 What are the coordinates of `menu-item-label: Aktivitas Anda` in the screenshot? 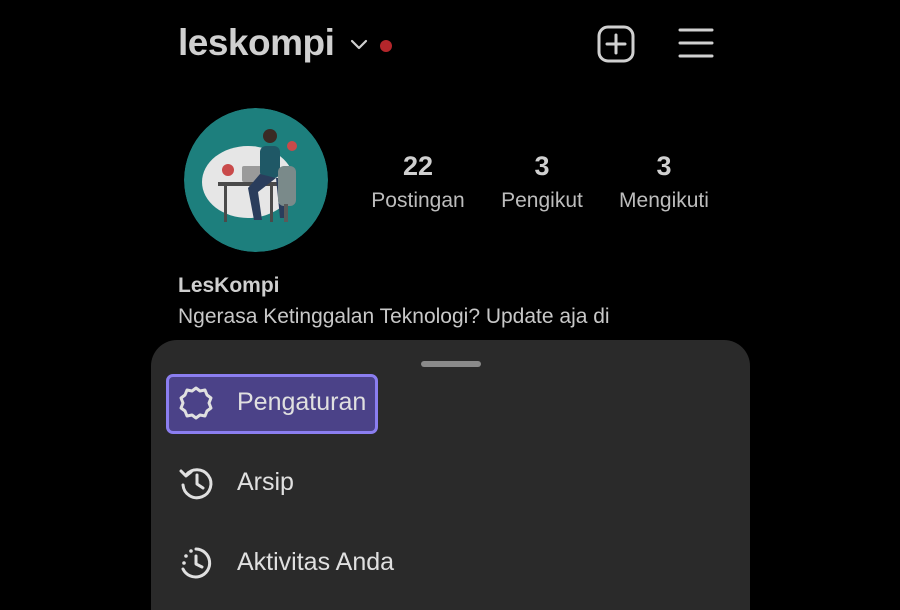 It's located at (316, 562).